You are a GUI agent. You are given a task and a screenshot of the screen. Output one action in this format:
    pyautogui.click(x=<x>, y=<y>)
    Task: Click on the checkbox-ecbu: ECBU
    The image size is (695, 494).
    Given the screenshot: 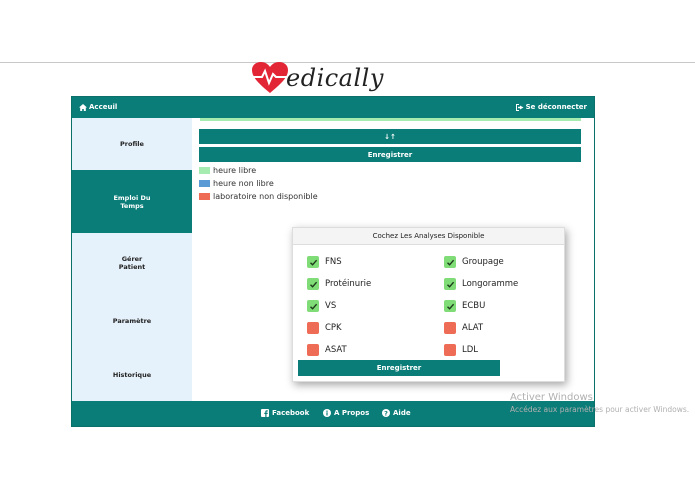 What is the action you would take?
    pyautogui.click(x=464, y=306)
    